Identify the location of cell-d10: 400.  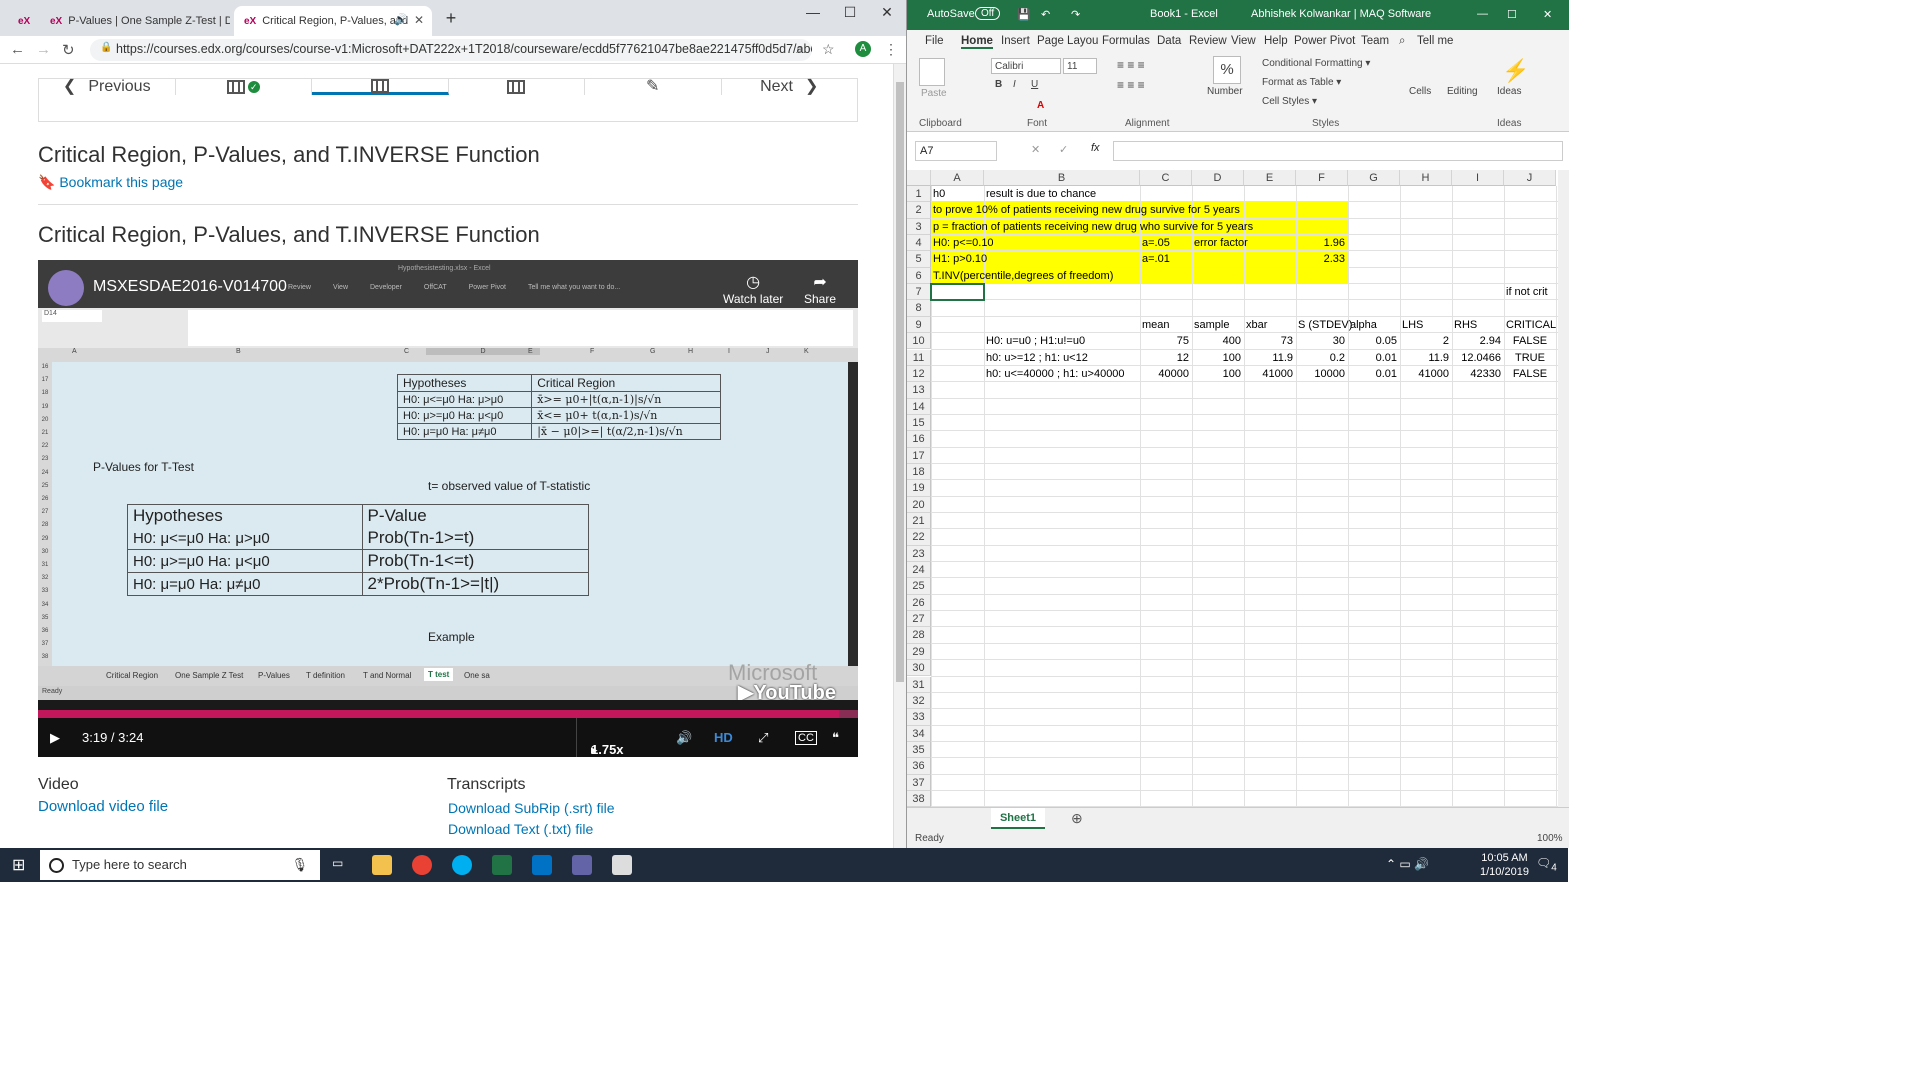
(1216, 341).